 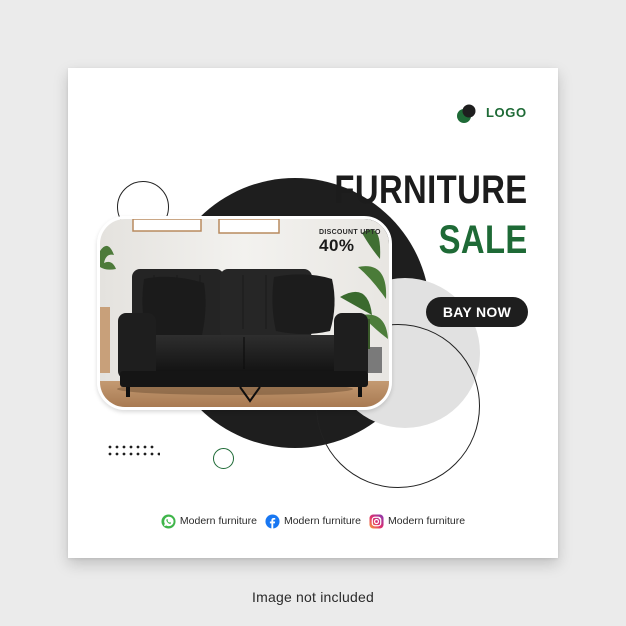 What do you see at coordinates (134, 450) in the screenshot?
I see `dot-grid-decoration` at bounding box center [134, 450].